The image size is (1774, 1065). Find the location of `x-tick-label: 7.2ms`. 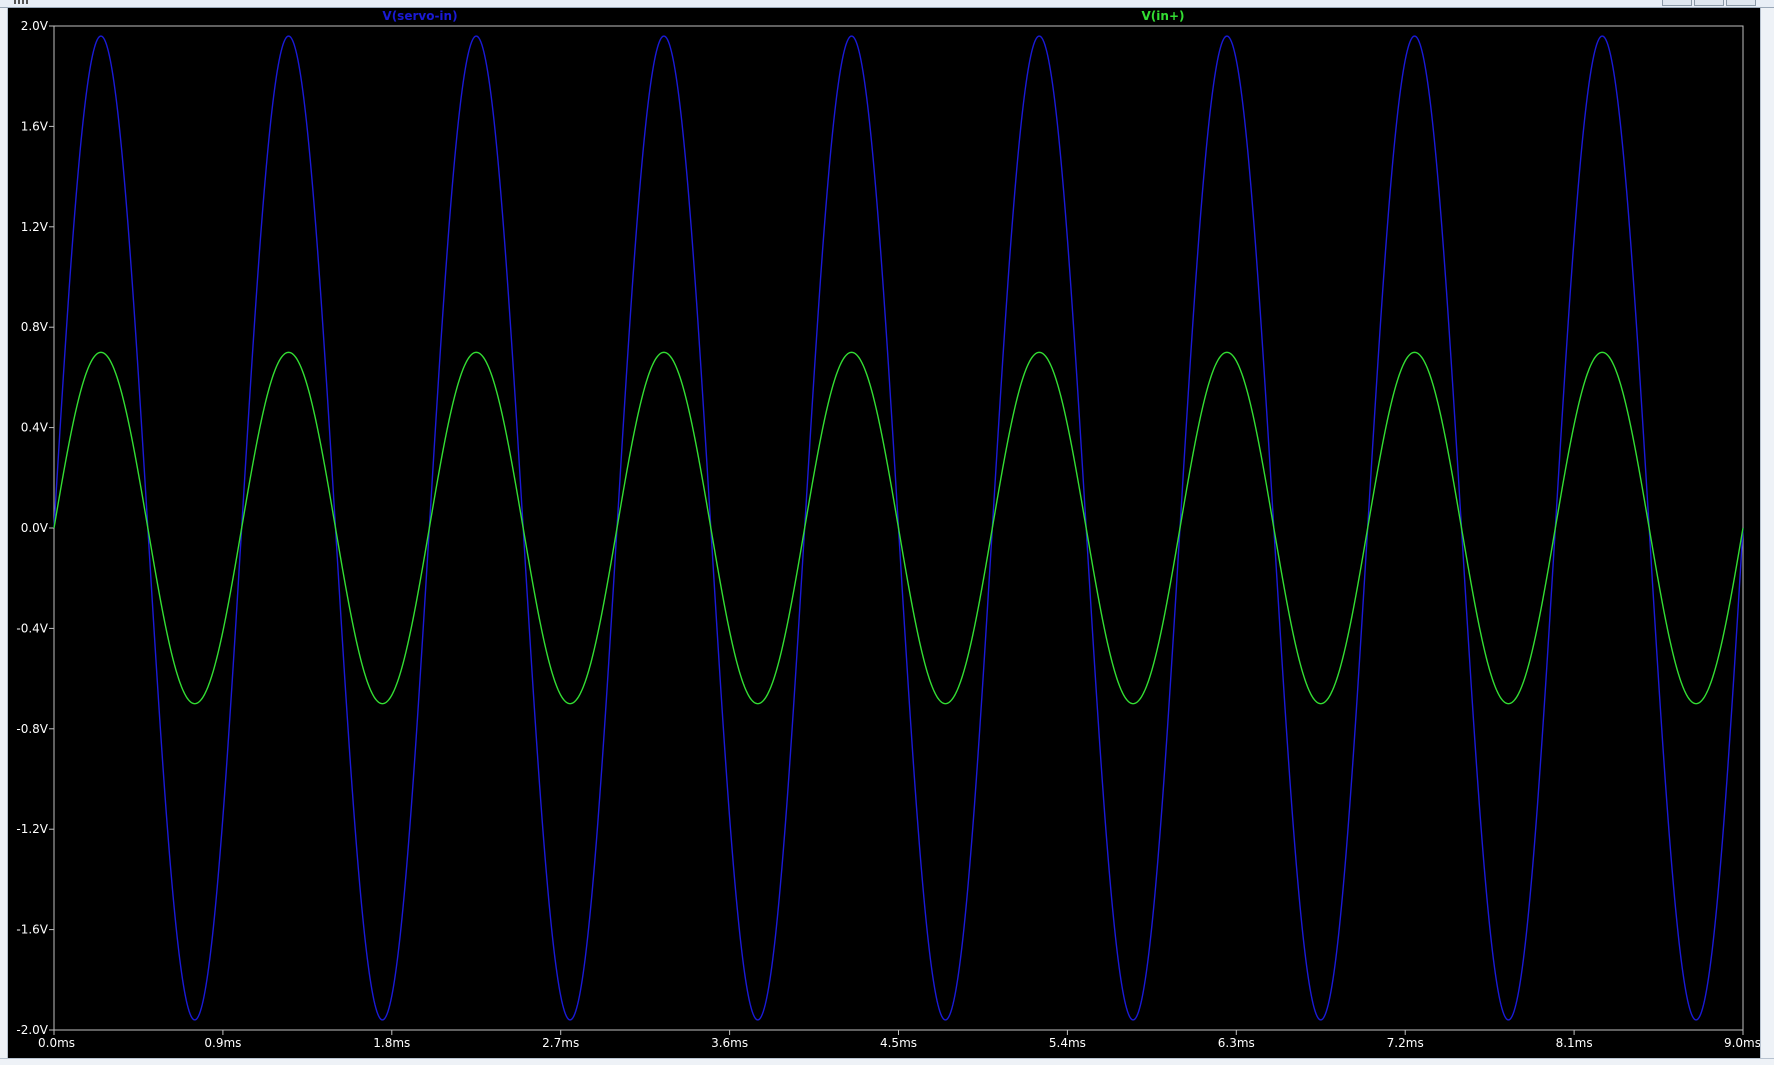

x-tick-label: 7.2ms is located at coordinates (1405, 1043).